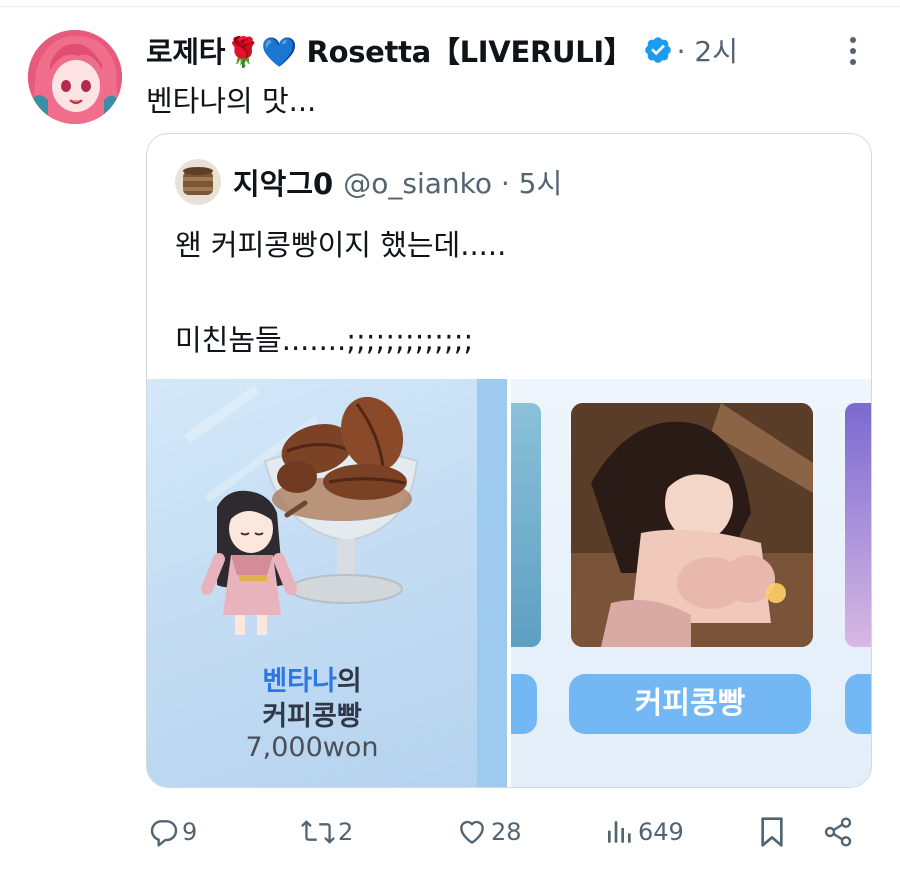 This screenshot has height=871, width=900. What do you see at coordinates (318, 832) in the screenshot?
I see `retweet-icon` at bounding box center [318, 832].